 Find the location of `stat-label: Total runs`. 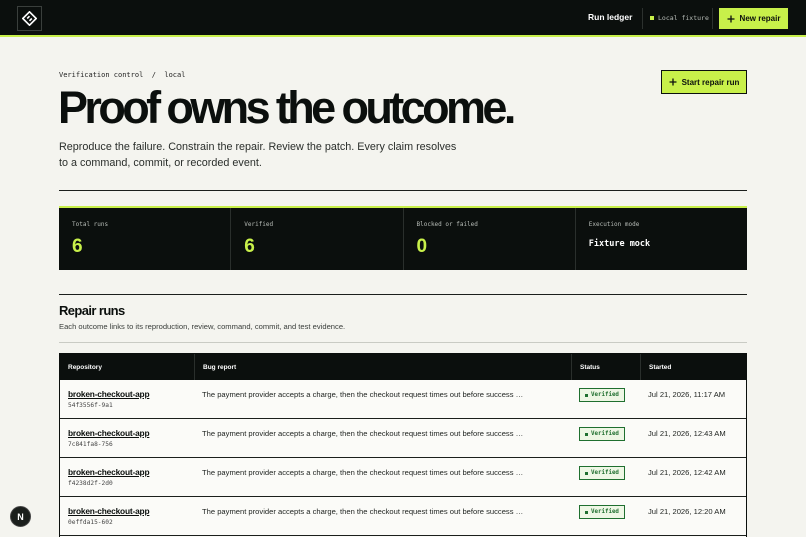

stat-label: Total runs is located at coordinates (90, 224).